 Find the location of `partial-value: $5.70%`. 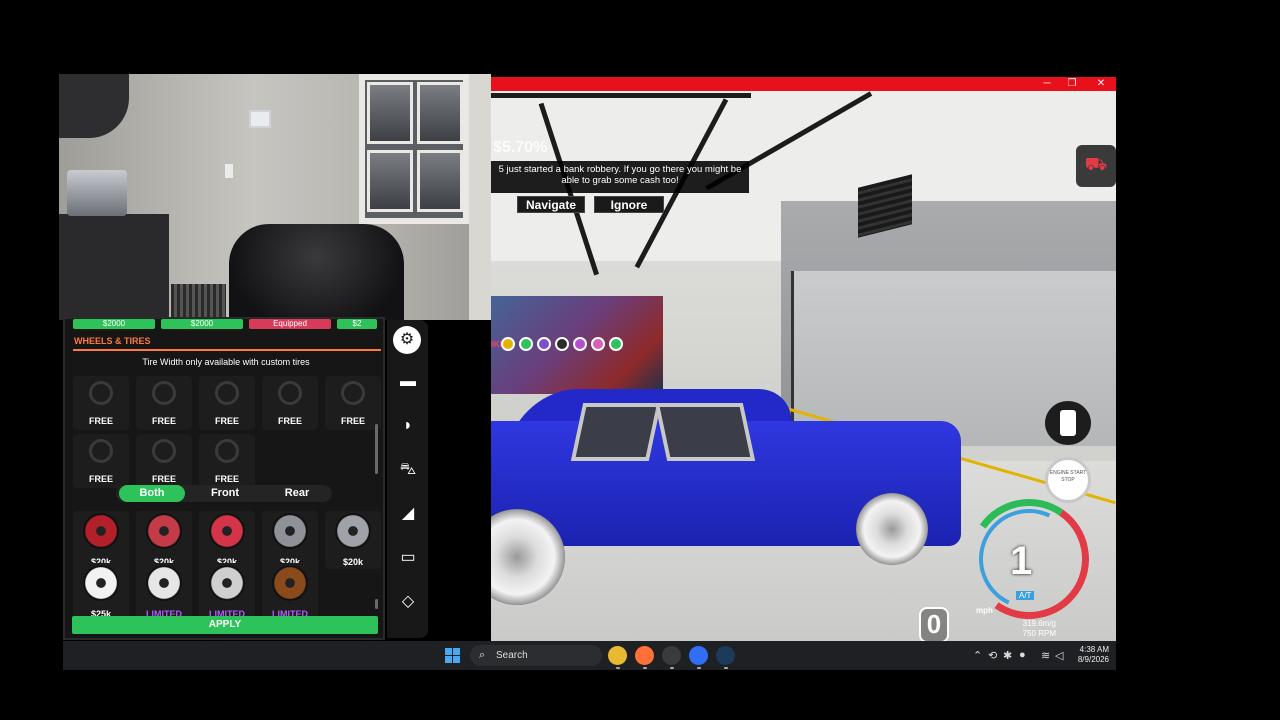

partial-value: $5.70% is located at coordinates (520, 147).